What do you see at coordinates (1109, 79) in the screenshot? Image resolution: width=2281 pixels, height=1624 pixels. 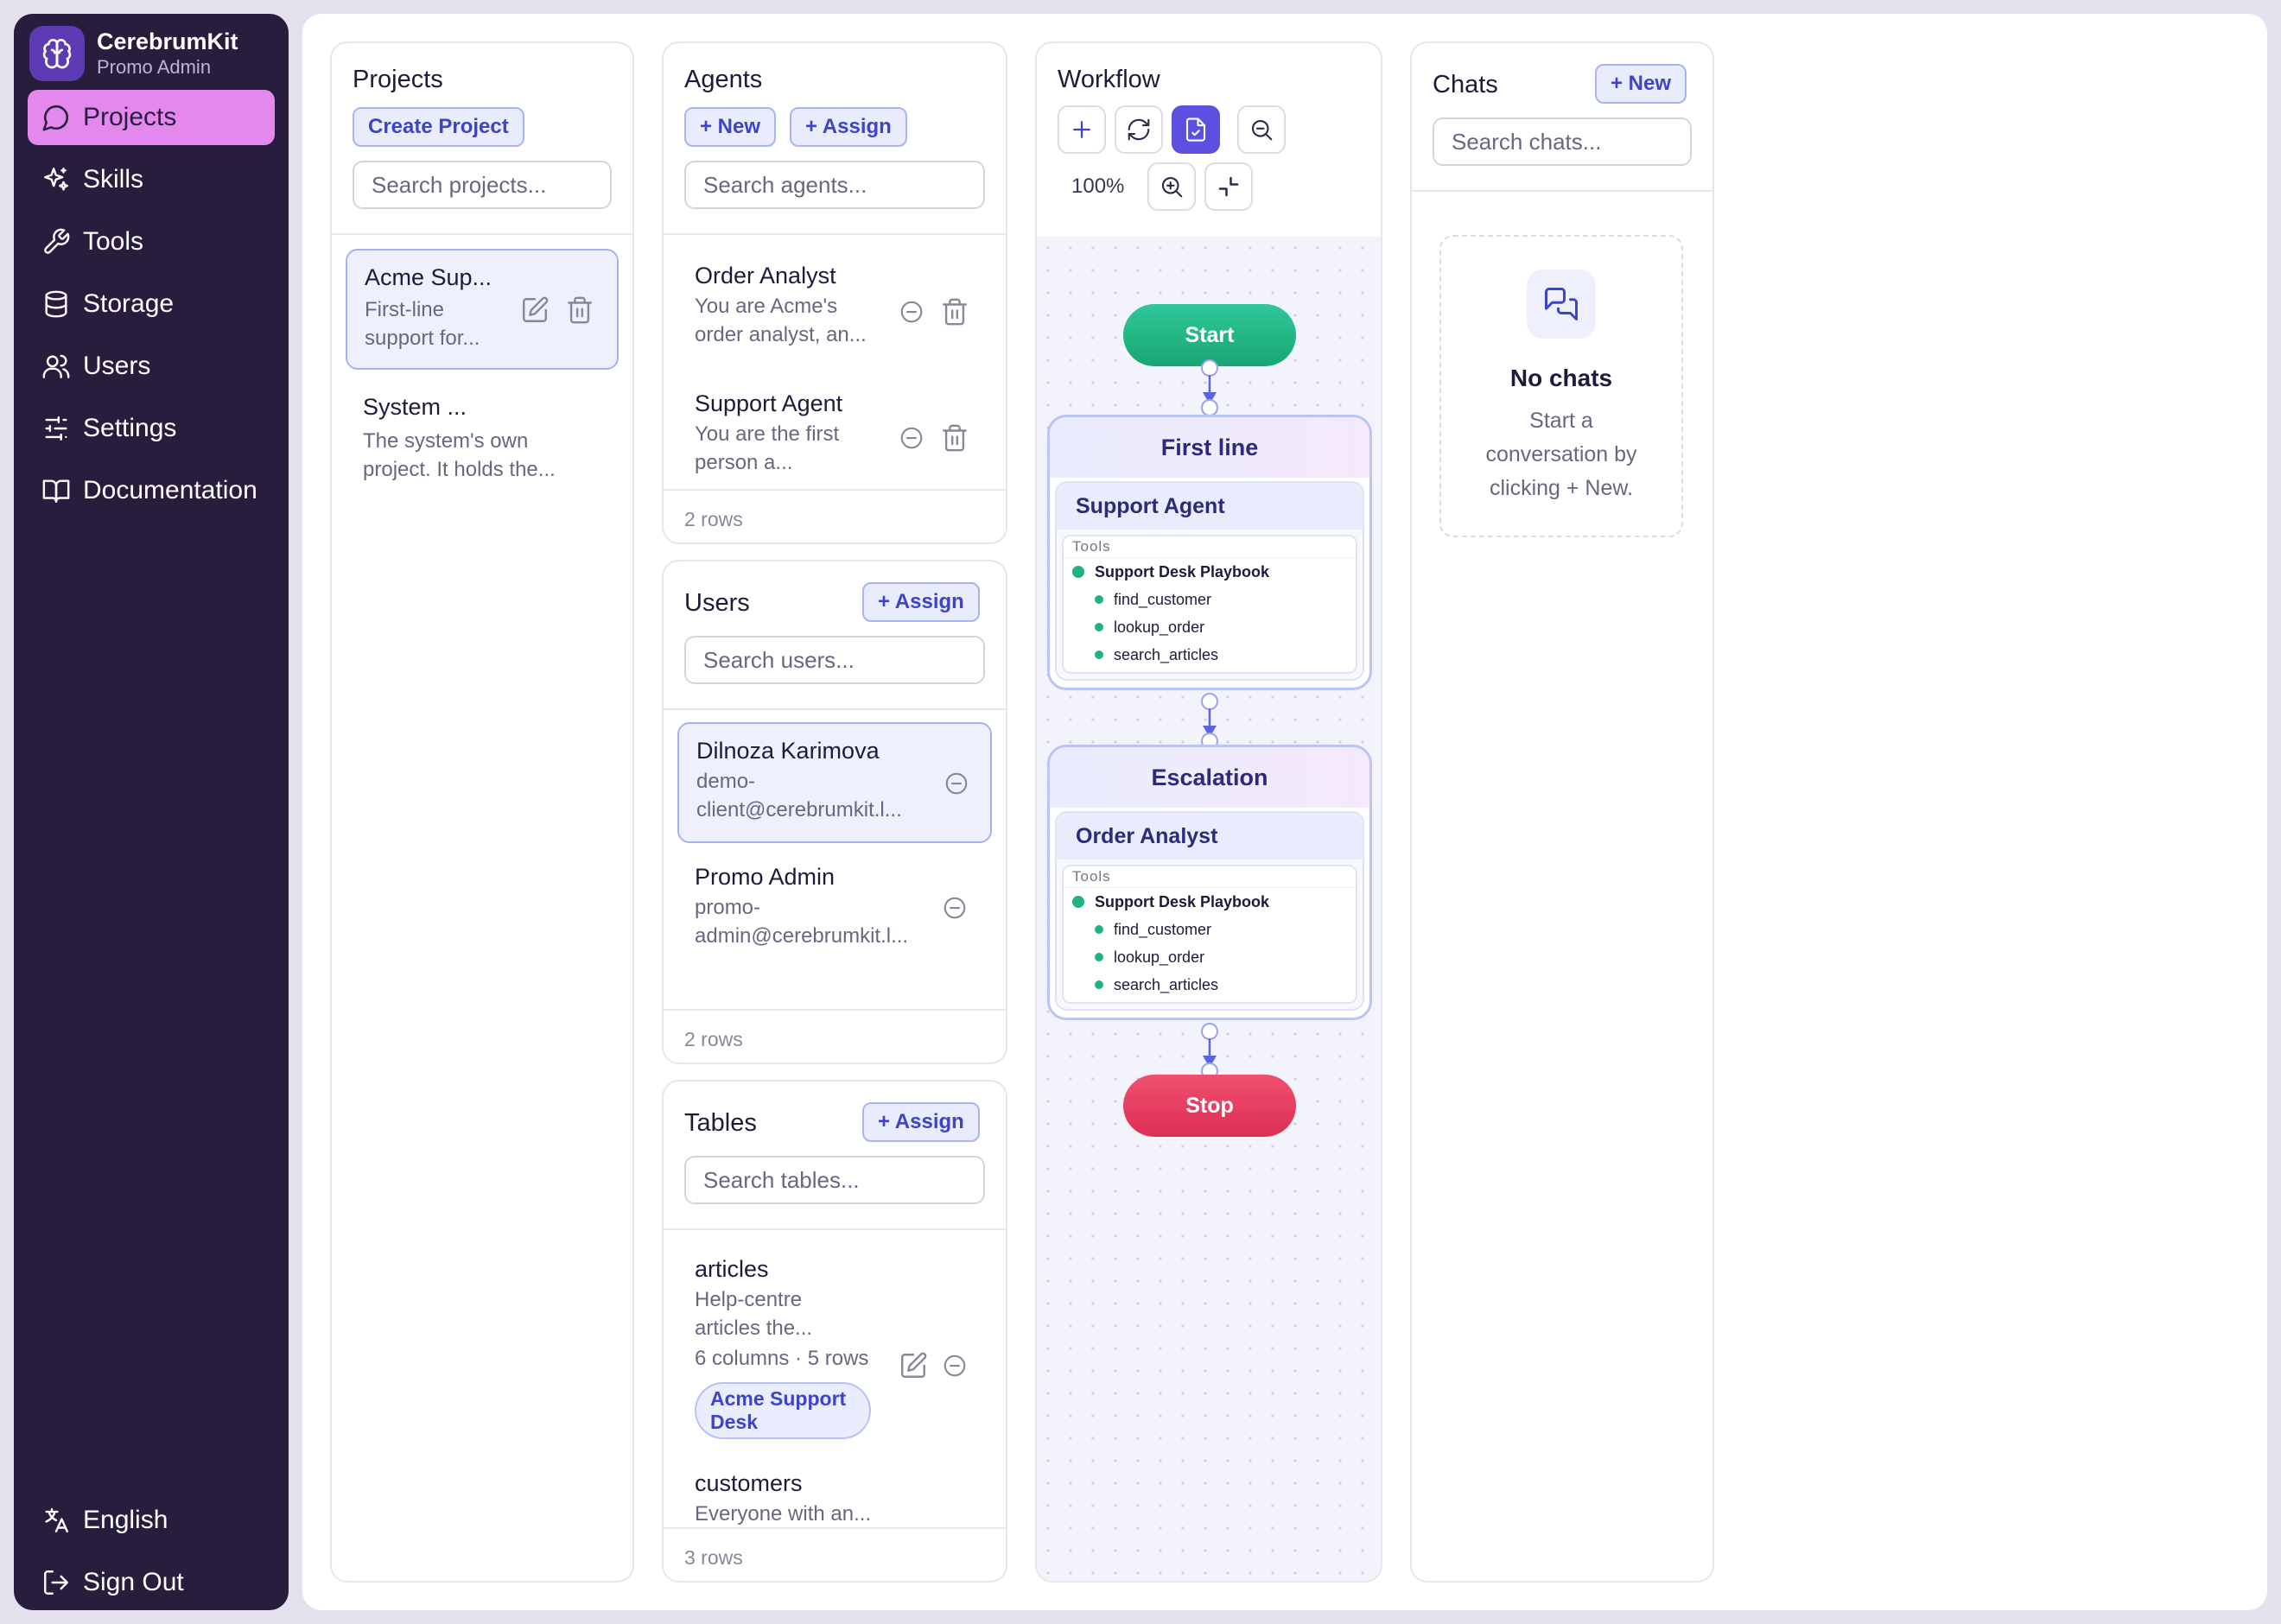 I see `panel-title: Workflow` at bounding box center [1109, 79].